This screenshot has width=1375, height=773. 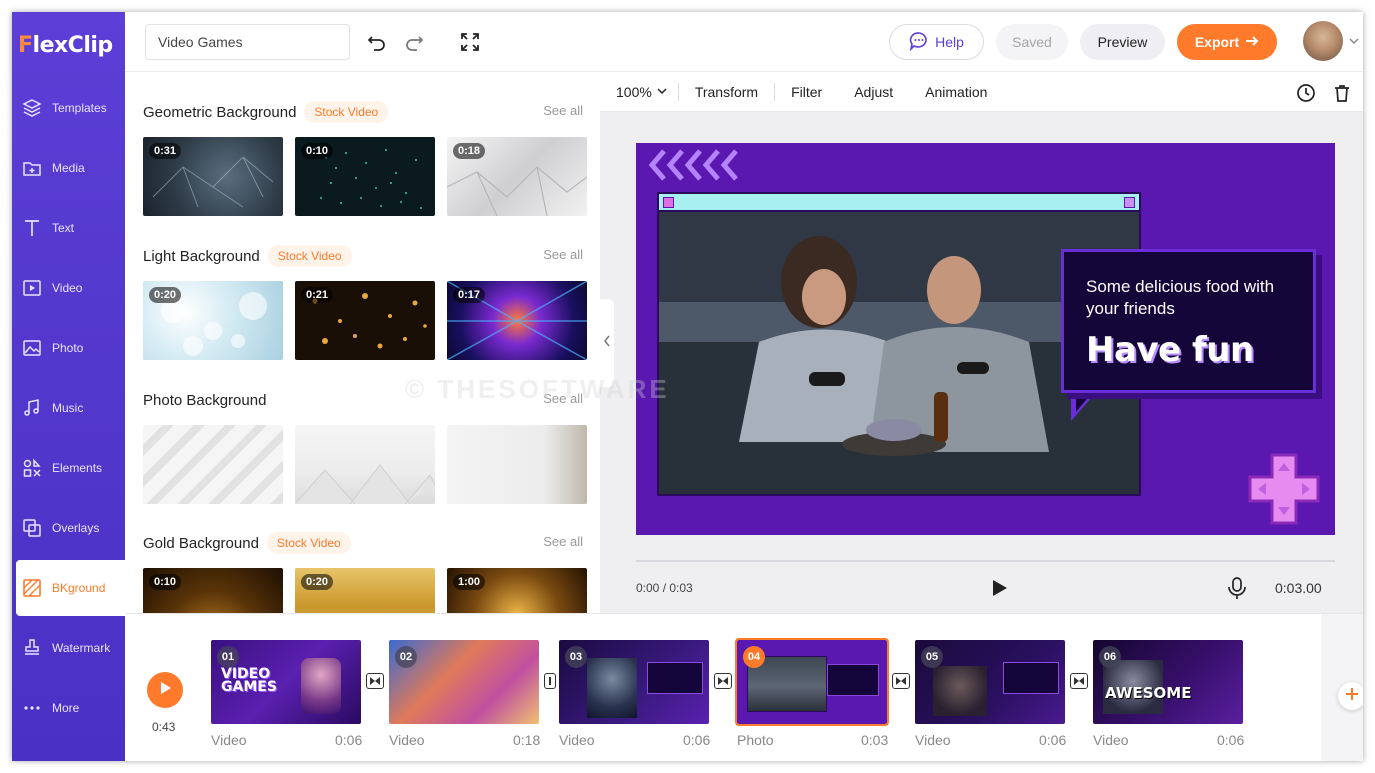 What do you see at coordinates (985, 561) in the screenshot?
I see `playback-progress` at bounding box center [985, 561].